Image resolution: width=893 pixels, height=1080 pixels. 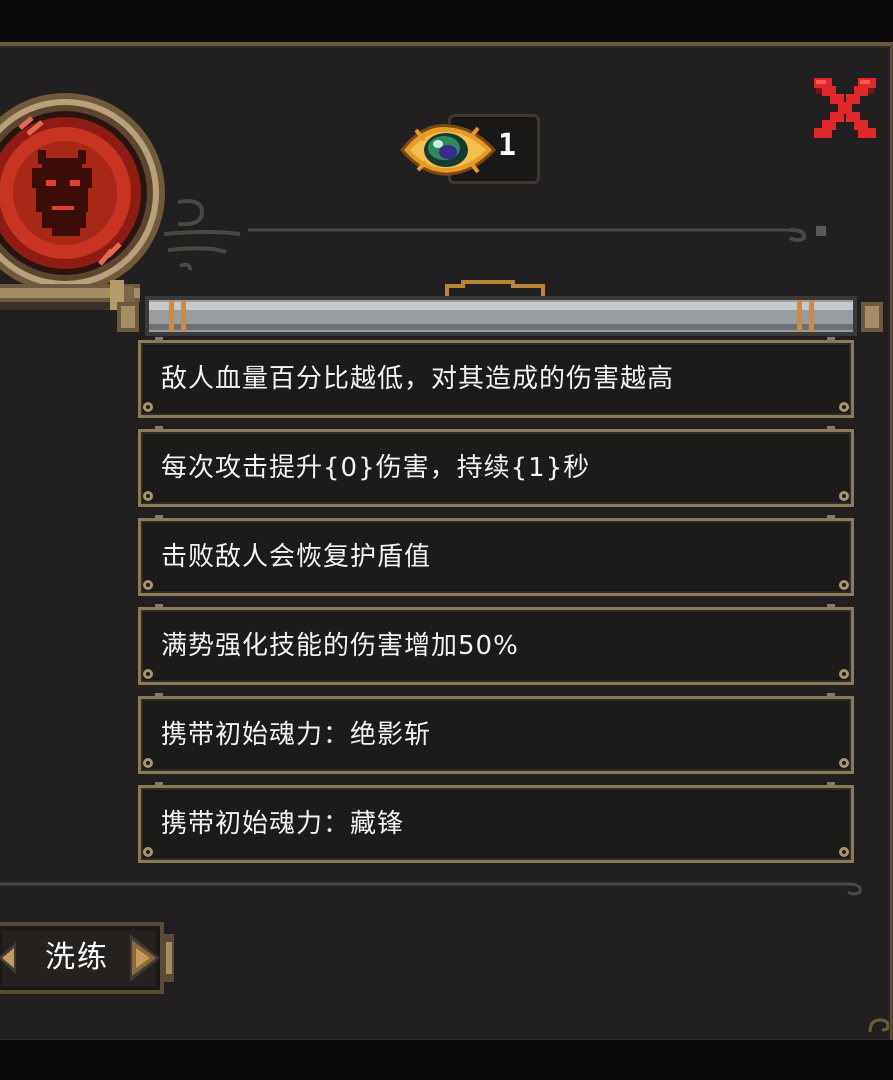 I want to click on trait-item: 击败敌人会恢复护盾值, so click(x=496, y=555).